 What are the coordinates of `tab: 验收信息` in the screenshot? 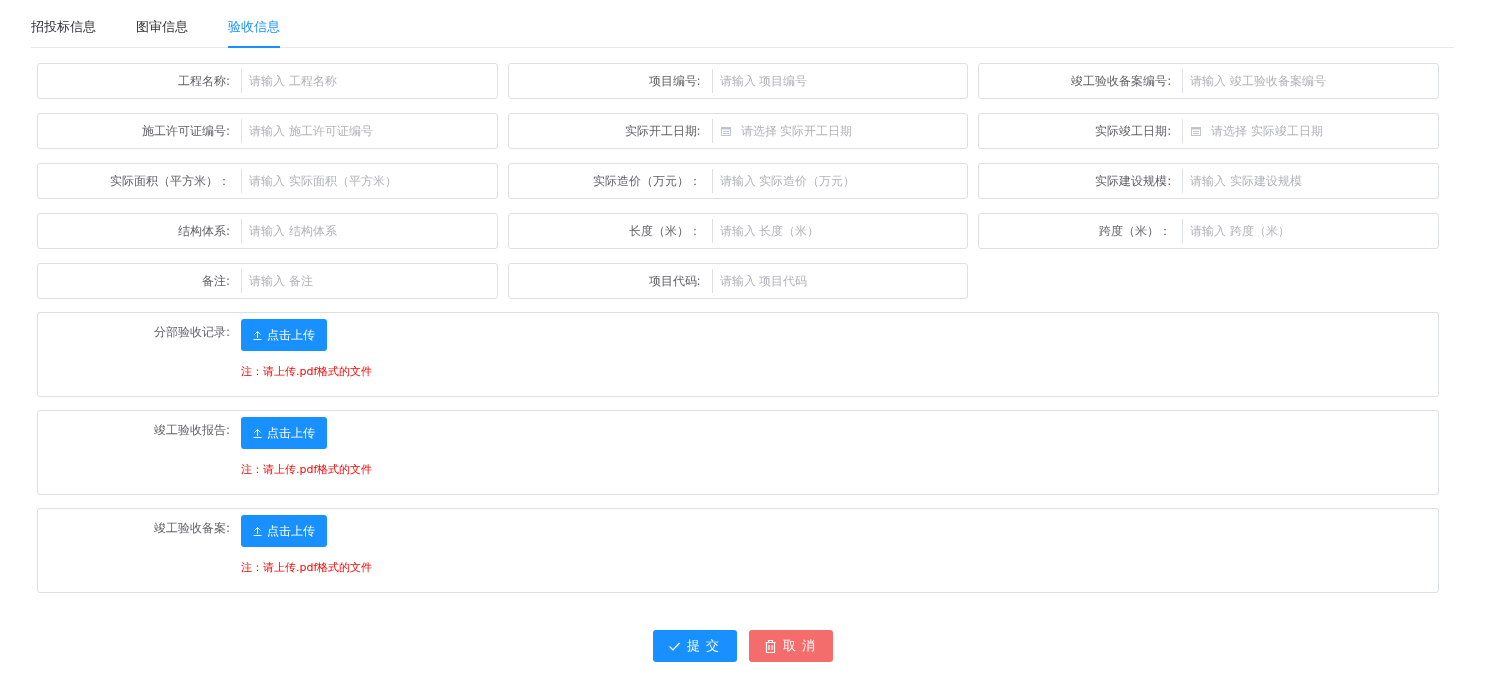 It's located at (254, 30).